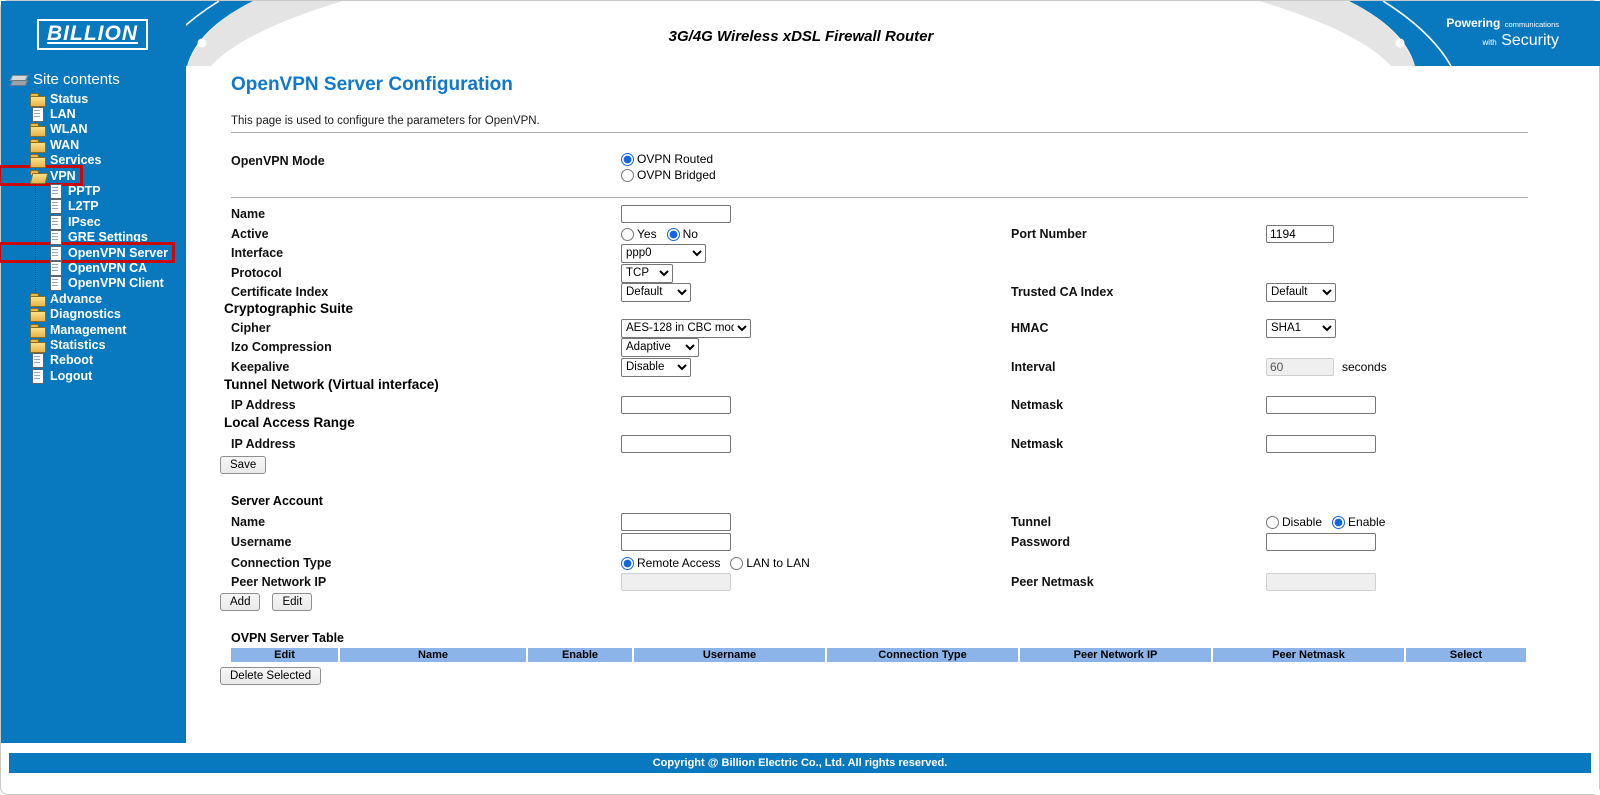 This screenshot has width=1600, height=795. What do you see at coordinates (1321, 444) in the screenshot?
I see `local-netmask-input` at bounding box center [1321, 444].